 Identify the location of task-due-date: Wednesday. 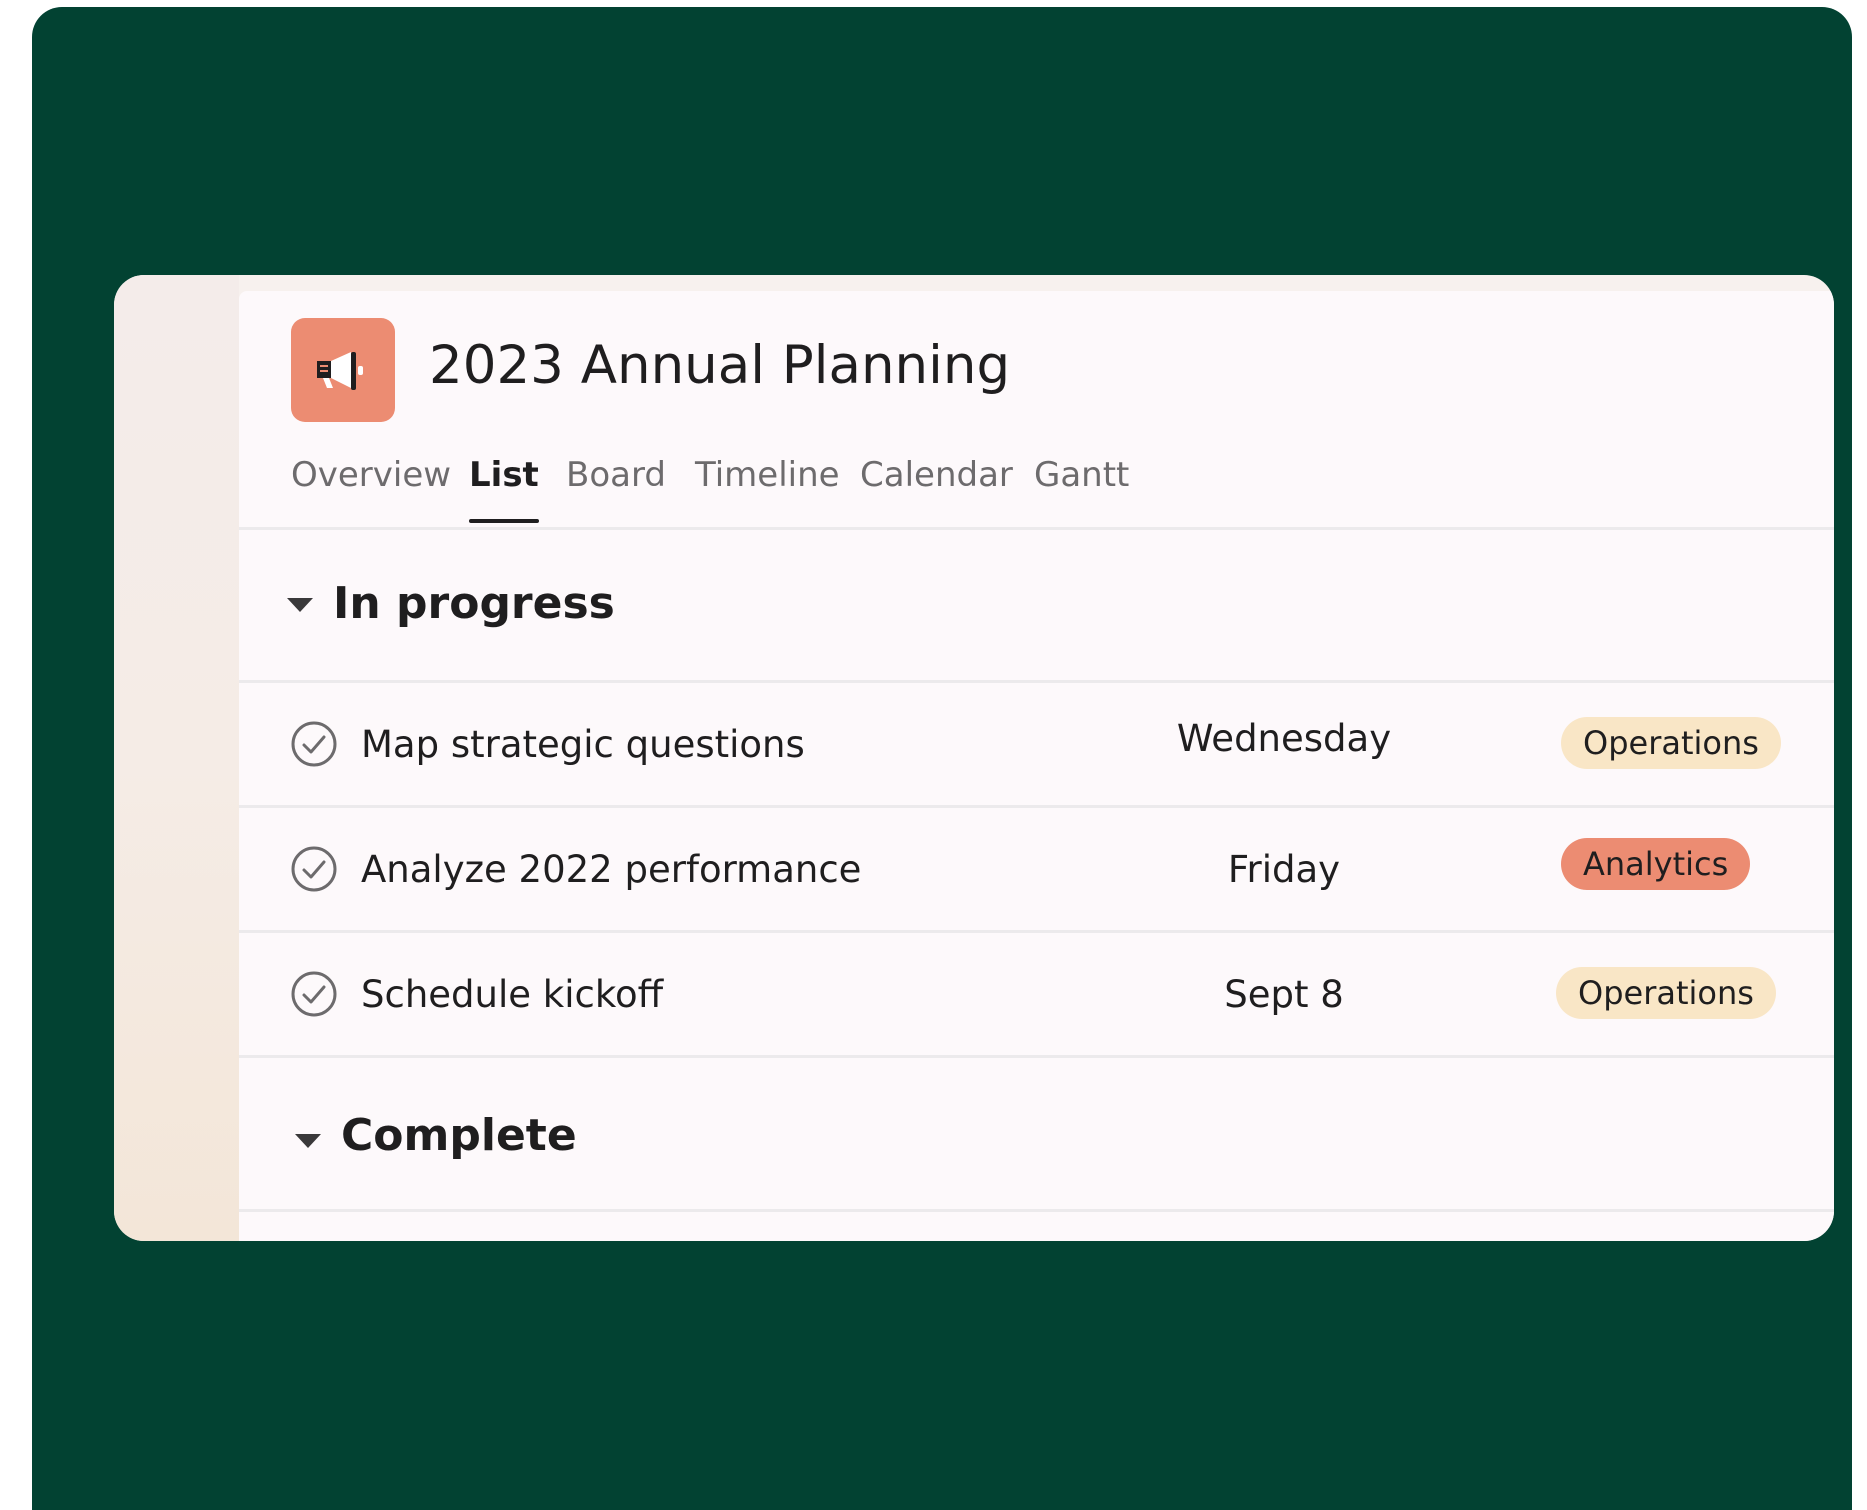
(1284, 738).